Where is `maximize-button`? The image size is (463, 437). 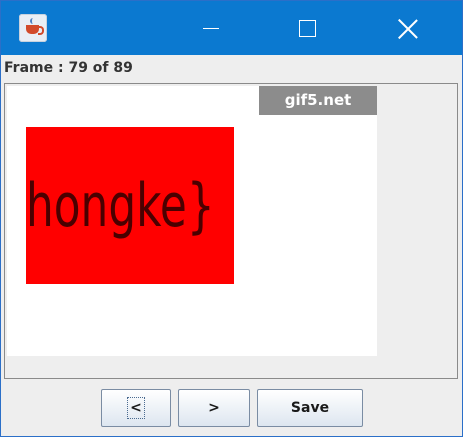
maximize-button is located at coordinates (308, 28).